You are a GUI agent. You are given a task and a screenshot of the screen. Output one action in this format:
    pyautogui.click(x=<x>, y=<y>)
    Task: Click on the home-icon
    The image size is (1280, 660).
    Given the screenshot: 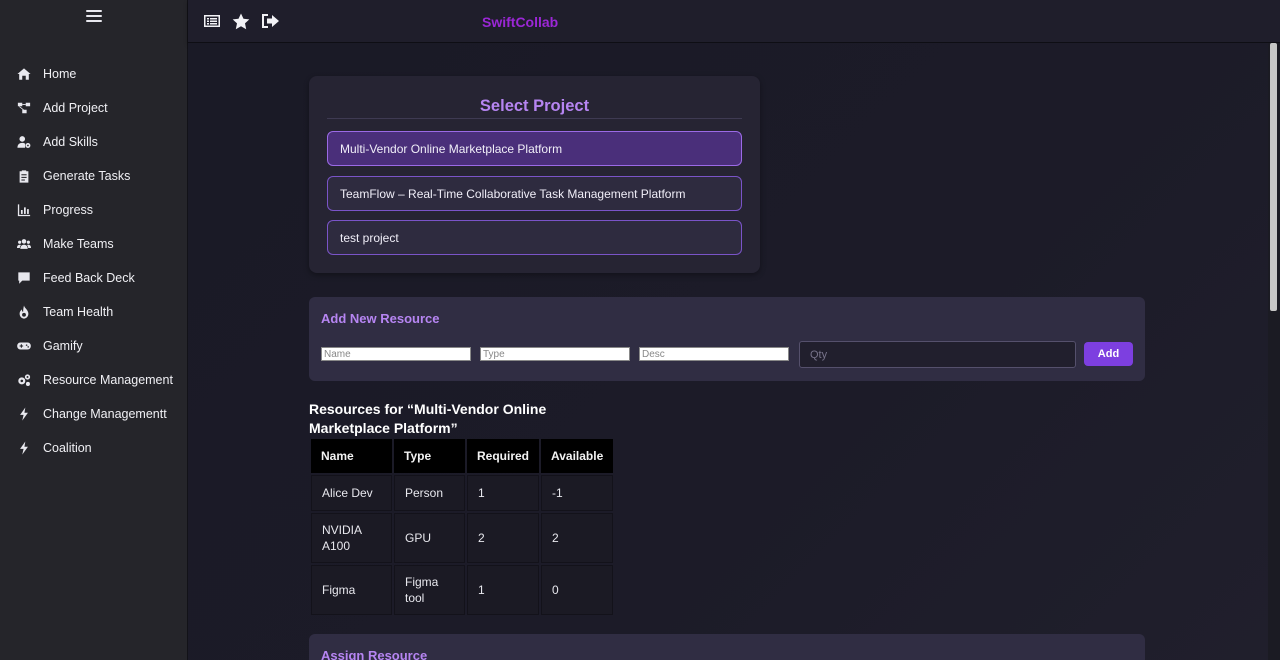 What is the action you would take?
    pyautogui.click(x=24, y=74)
    